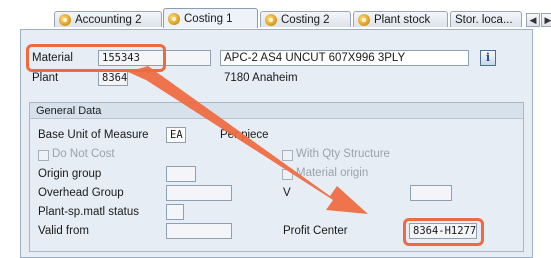 The image size is (551, 258). Describe the element at coordinates (199, 193) in the screenshot. I see `overhead-group-field` at that location.